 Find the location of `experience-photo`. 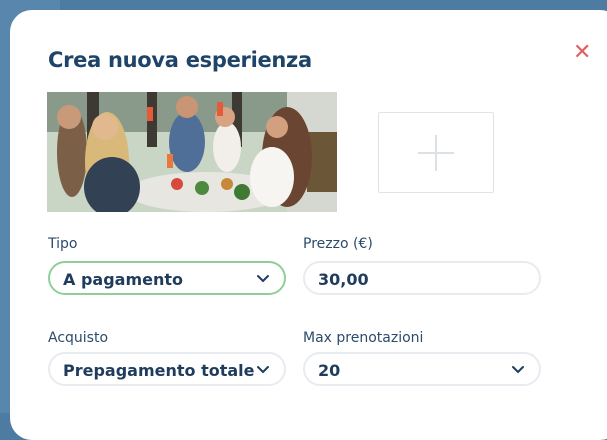

experience-photo is located at coordinates (192, 152).